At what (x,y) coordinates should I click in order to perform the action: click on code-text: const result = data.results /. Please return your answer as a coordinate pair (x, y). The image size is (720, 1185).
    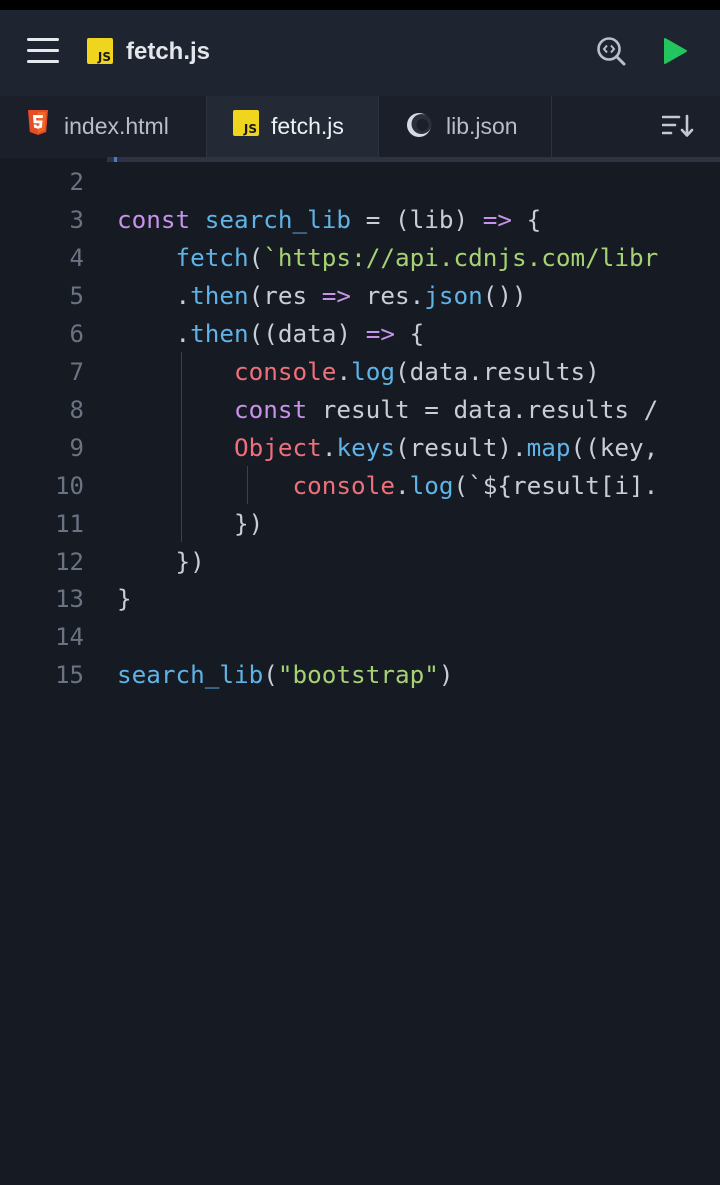
    Looking at the image, I should click on (446, 409).